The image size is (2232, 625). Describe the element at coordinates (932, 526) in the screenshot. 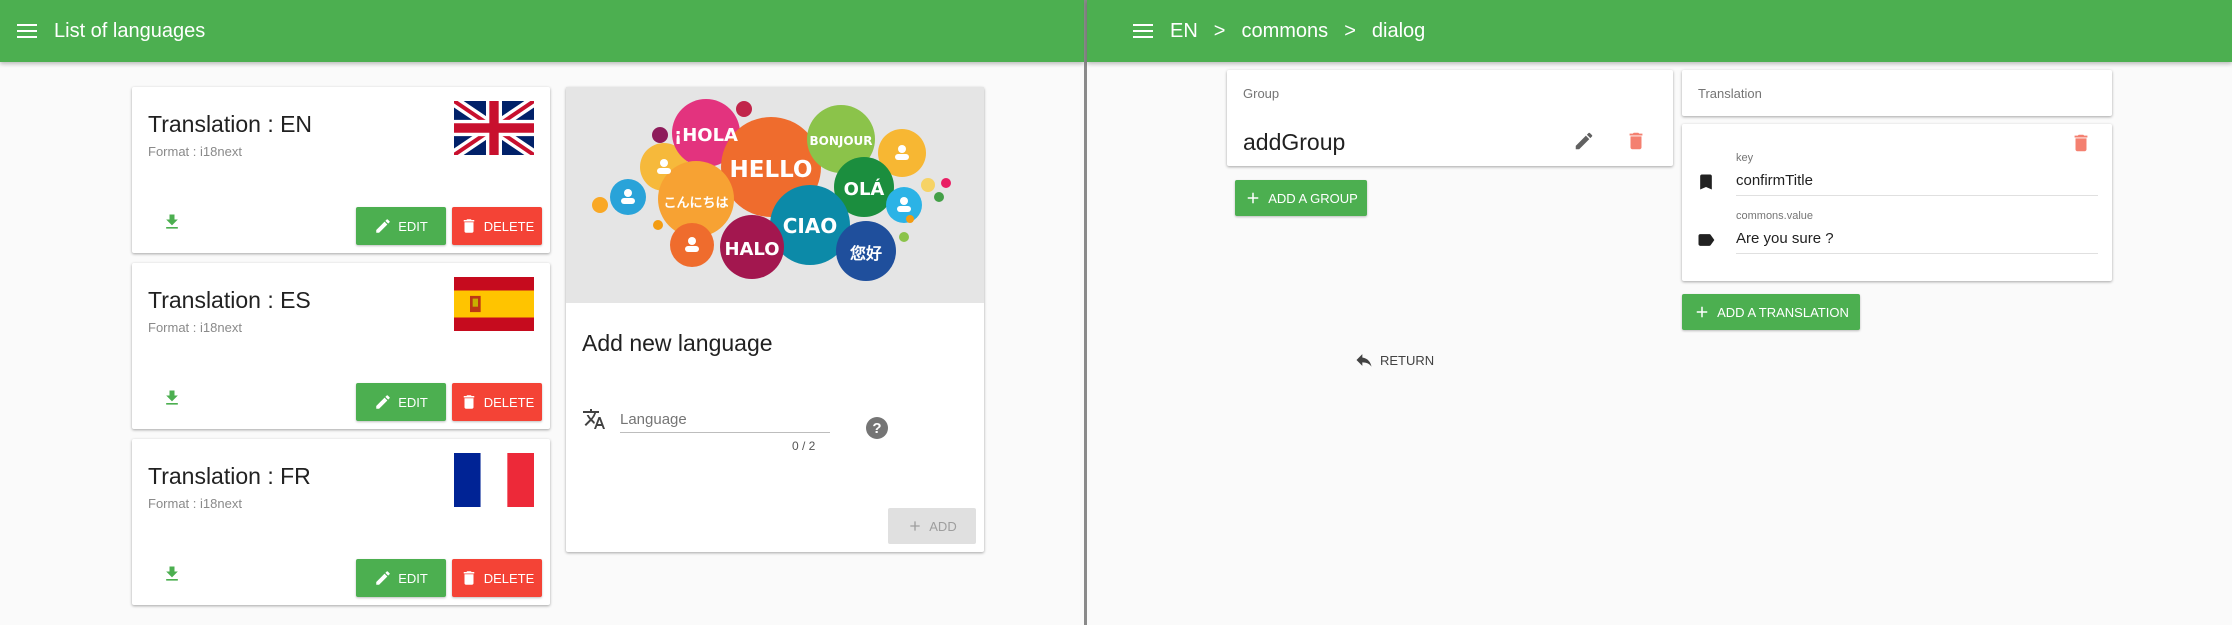

I see `add-language-button: ADD` at that location.